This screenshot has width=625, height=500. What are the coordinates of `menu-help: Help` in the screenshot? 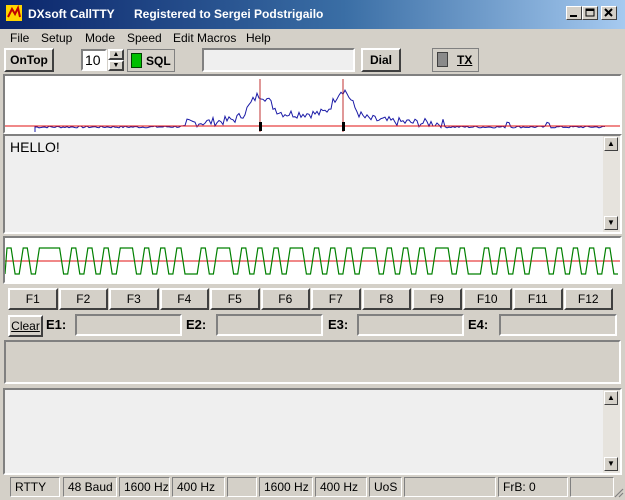 It's located at (258, 38).